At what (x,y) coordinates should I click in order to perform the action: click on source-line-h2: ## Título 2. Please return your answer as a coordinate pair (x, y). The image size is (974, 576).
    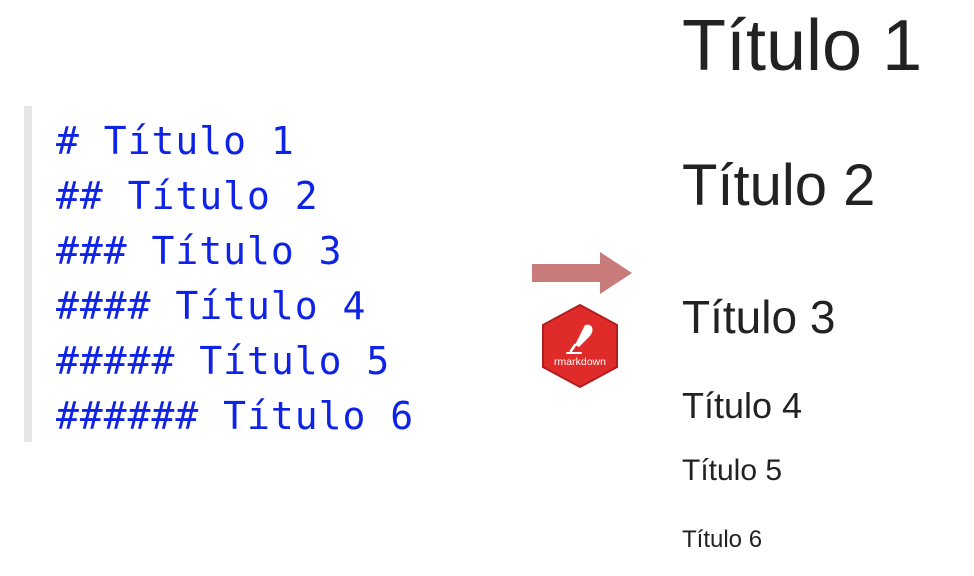
    Looking at the image, I should click on (187, 196).